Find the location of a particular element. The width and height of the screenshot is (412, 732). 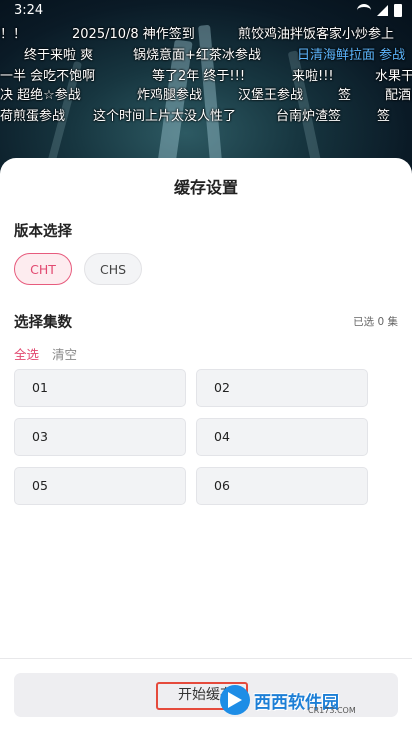

wifi-icon is located at coordinates (364, 10).